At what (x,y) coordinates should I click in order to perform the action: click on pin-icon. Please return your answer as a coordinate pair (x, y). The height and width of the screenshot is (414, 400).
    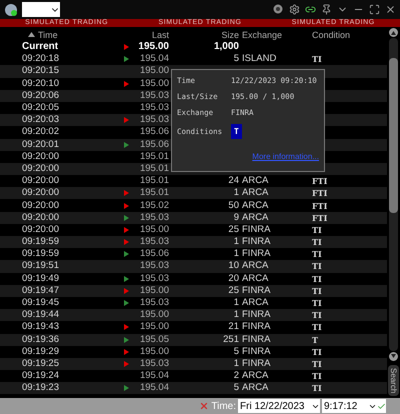
    Looking at the image, I should click on (326, 9).